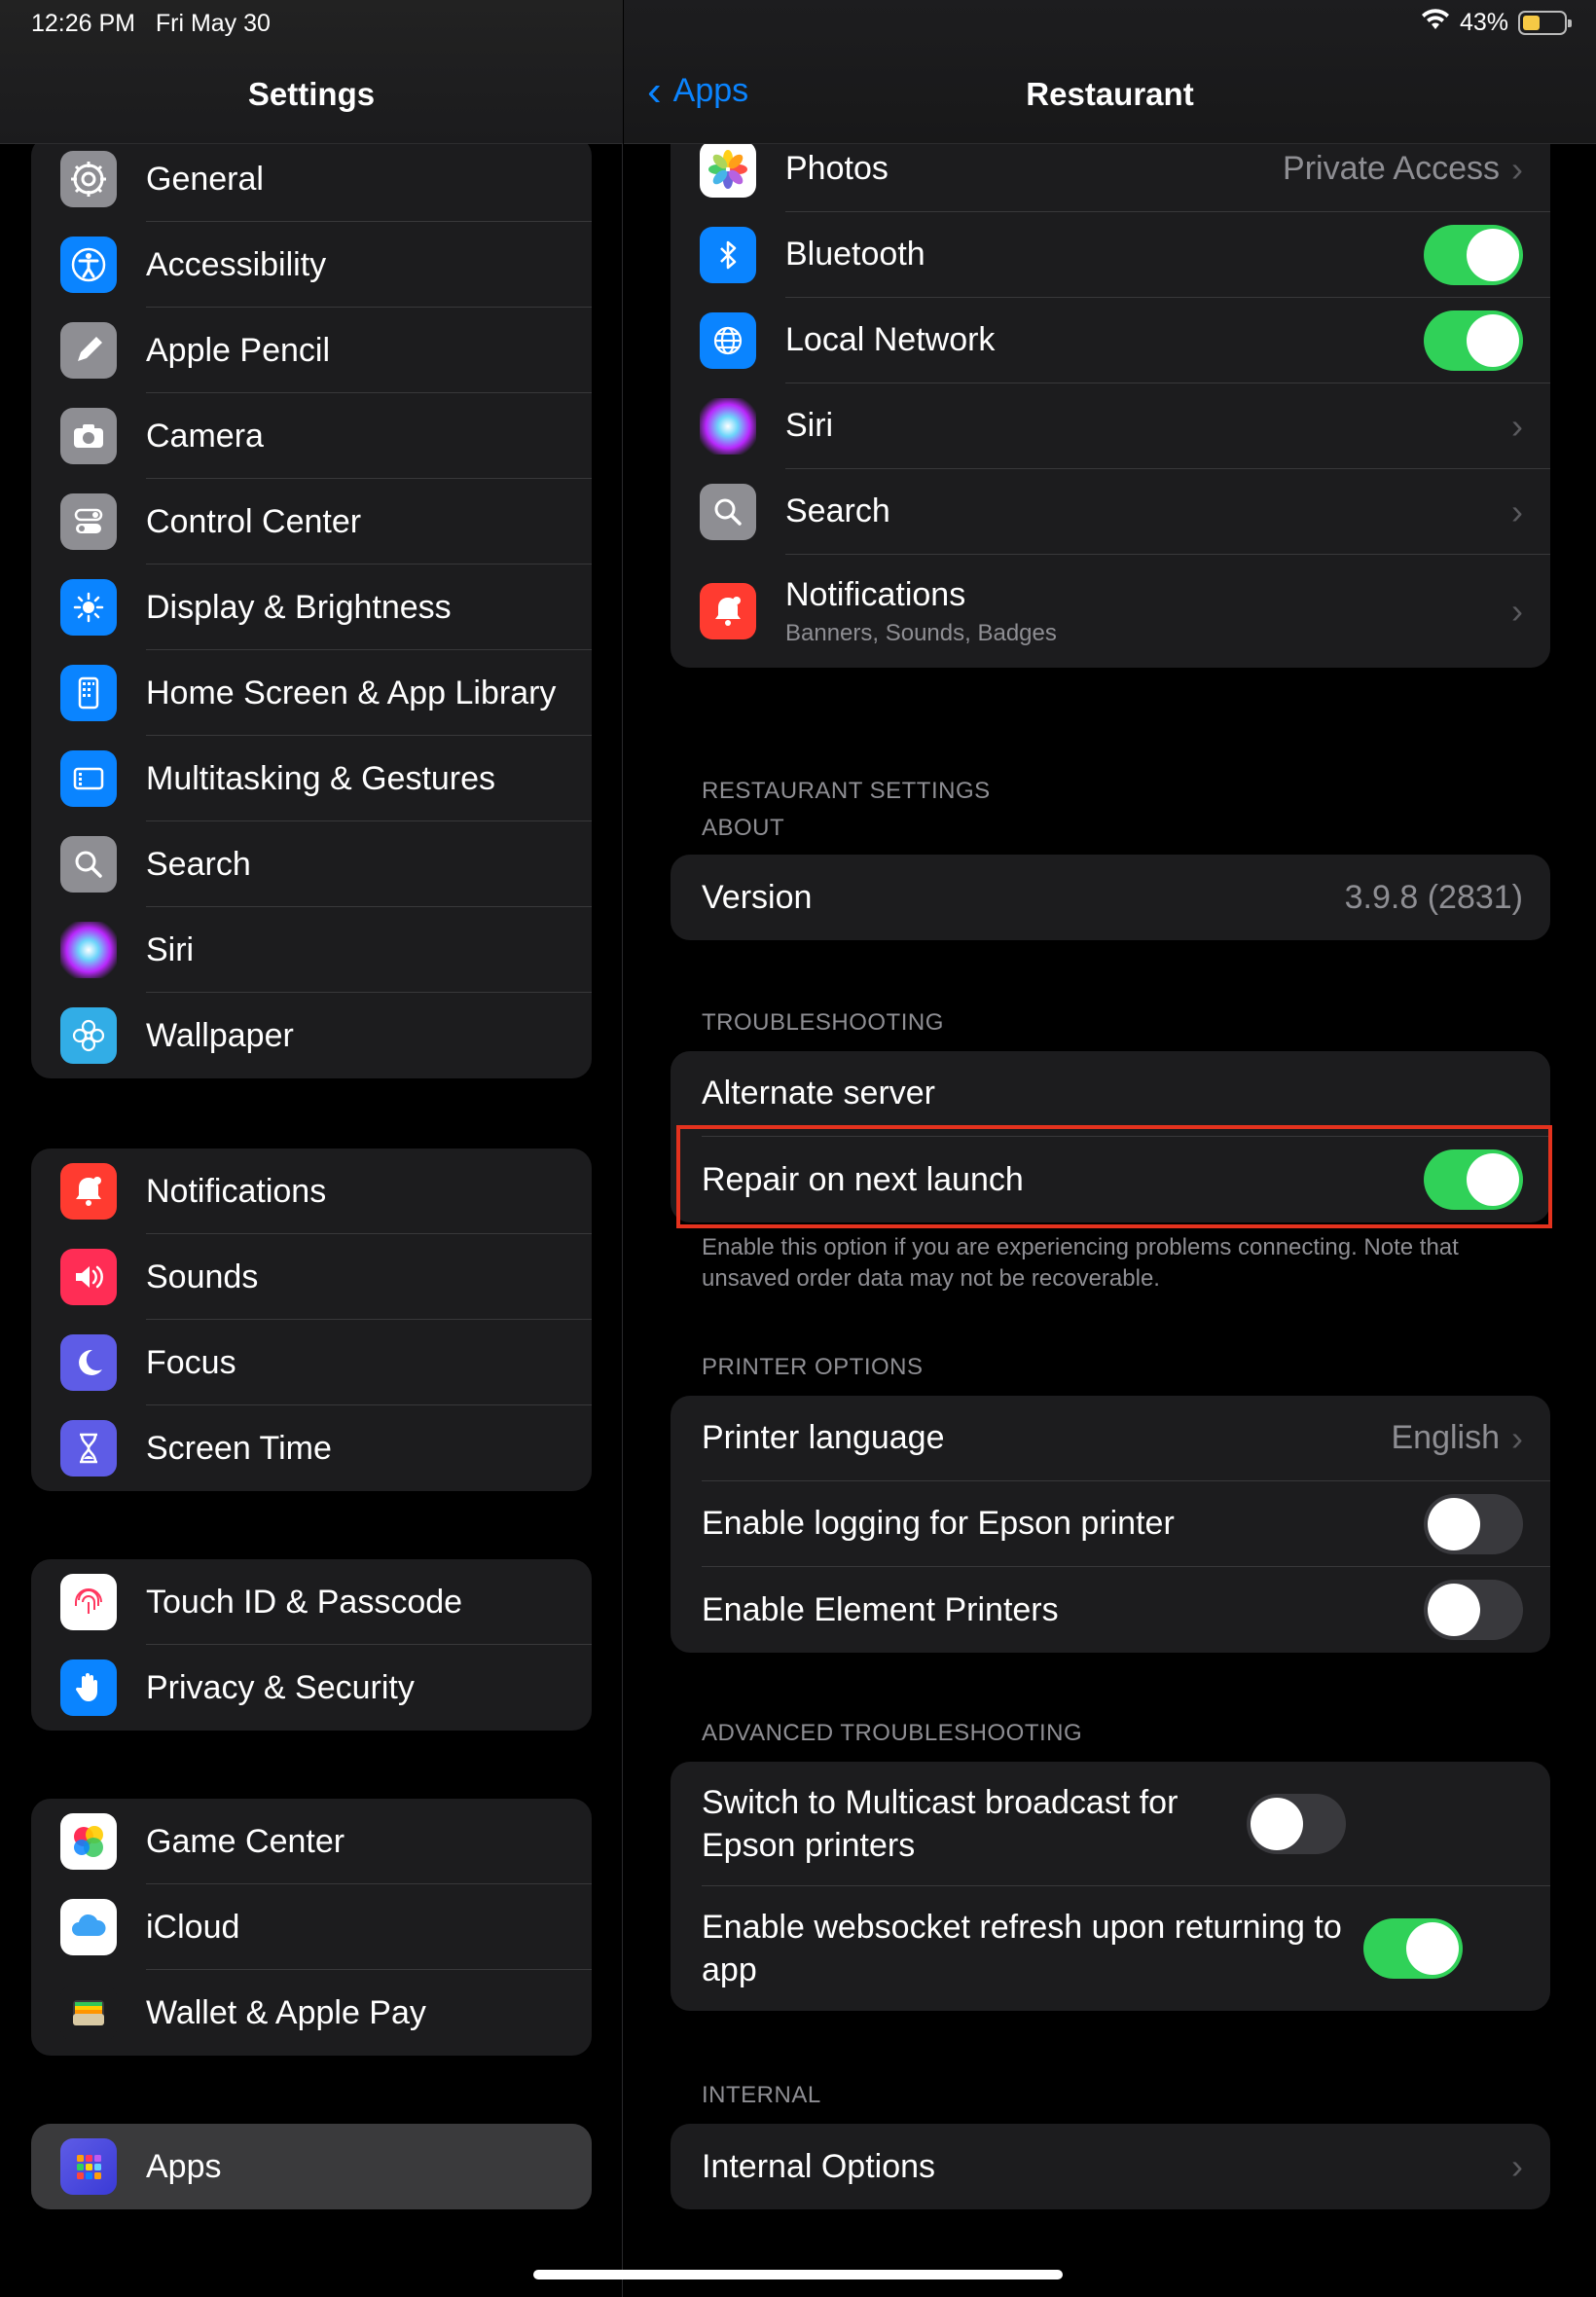 This screenshot has height=2297, width=1596. Describe the element at coordinates (892, 1733) in the screenshot. I see `section-header-advanced: ADVANCED TROUBLESHOOTING` at that location.